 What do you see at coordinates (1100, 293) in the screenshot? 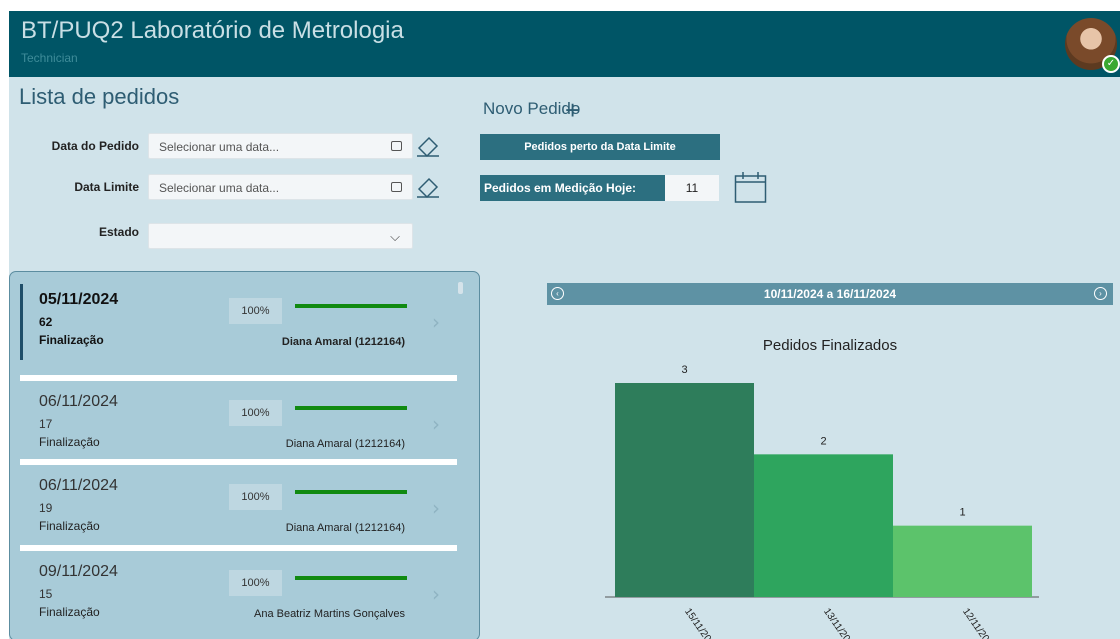
I see `chevron-right-circle-icon: ›` at bounding box center [1100, 293].